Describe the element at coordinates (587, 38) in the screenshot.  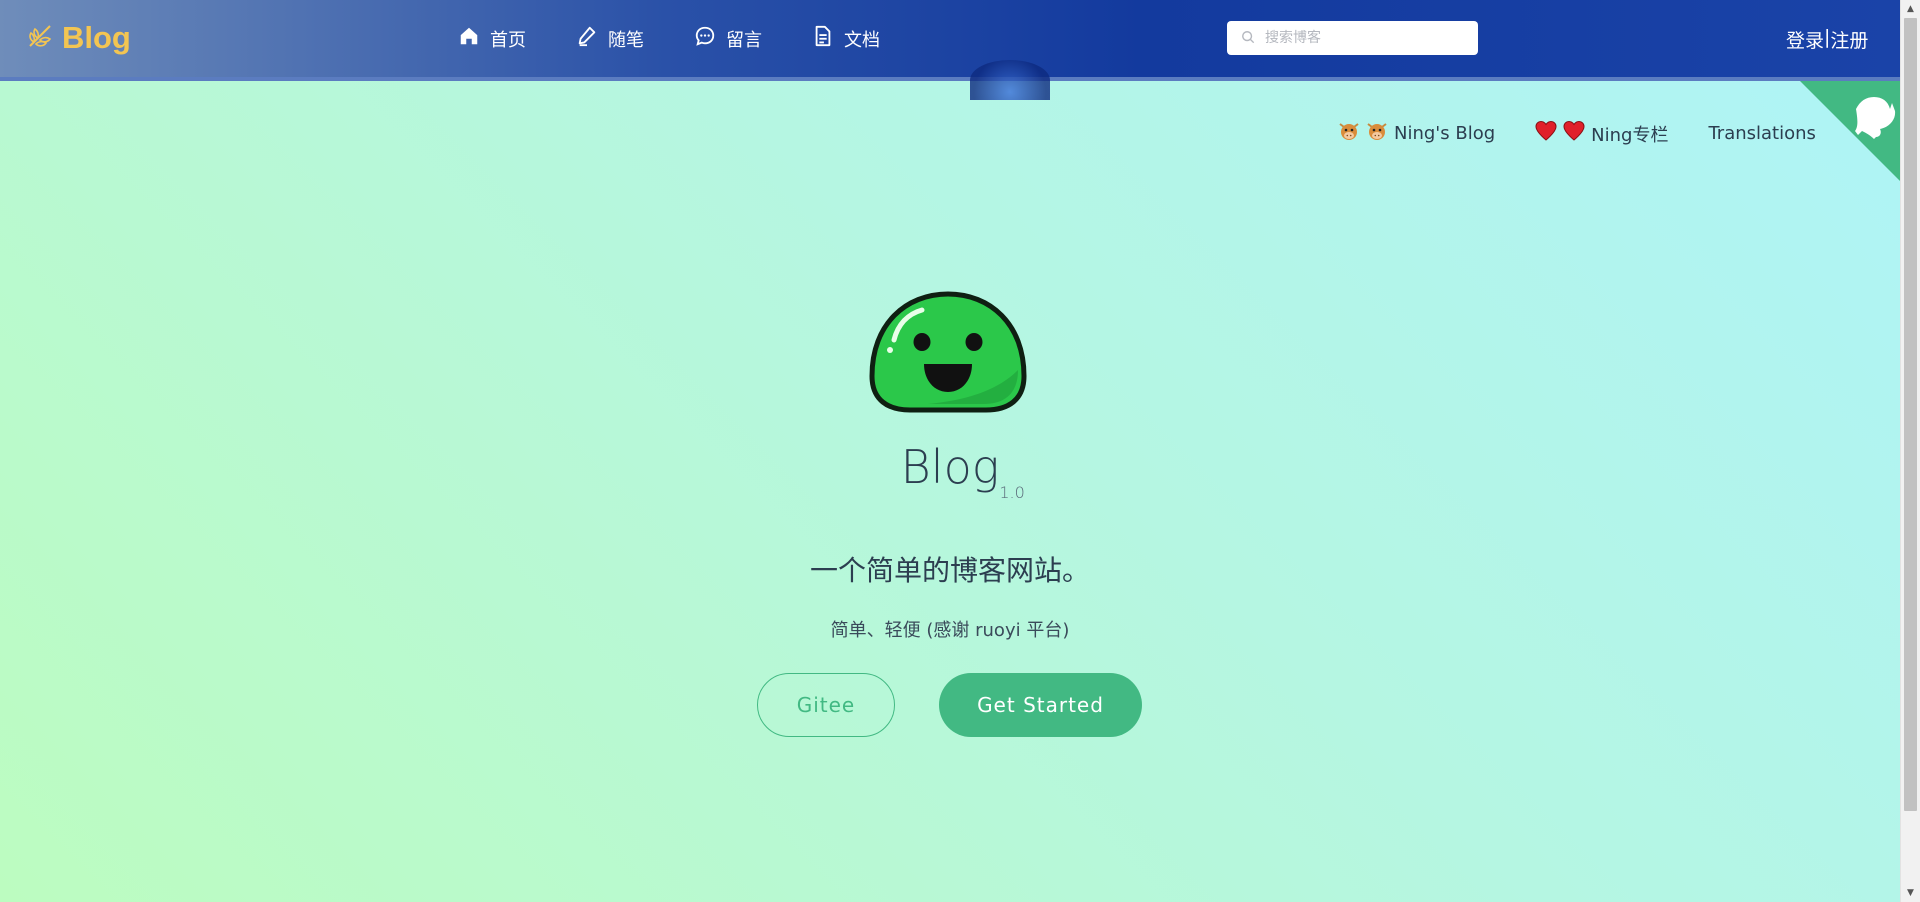
I see `pen-icon` at that location.